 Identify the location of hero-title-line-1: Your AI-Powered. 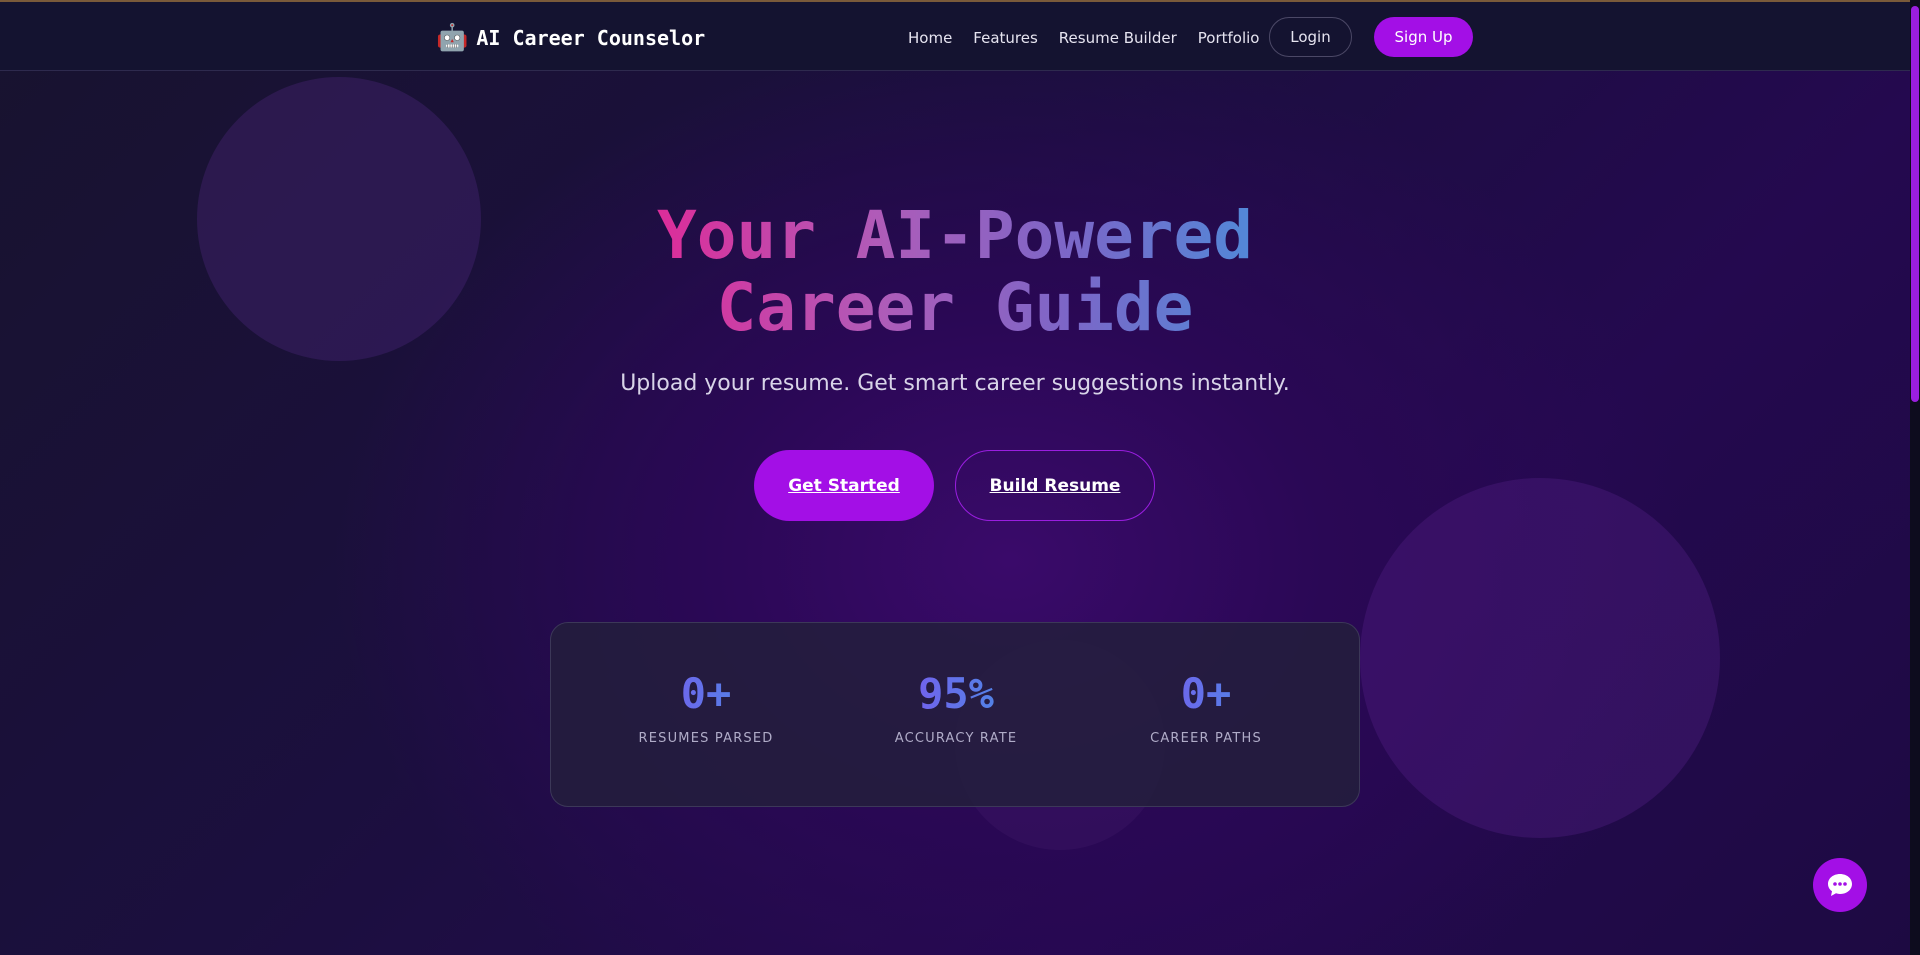
(955, 235).